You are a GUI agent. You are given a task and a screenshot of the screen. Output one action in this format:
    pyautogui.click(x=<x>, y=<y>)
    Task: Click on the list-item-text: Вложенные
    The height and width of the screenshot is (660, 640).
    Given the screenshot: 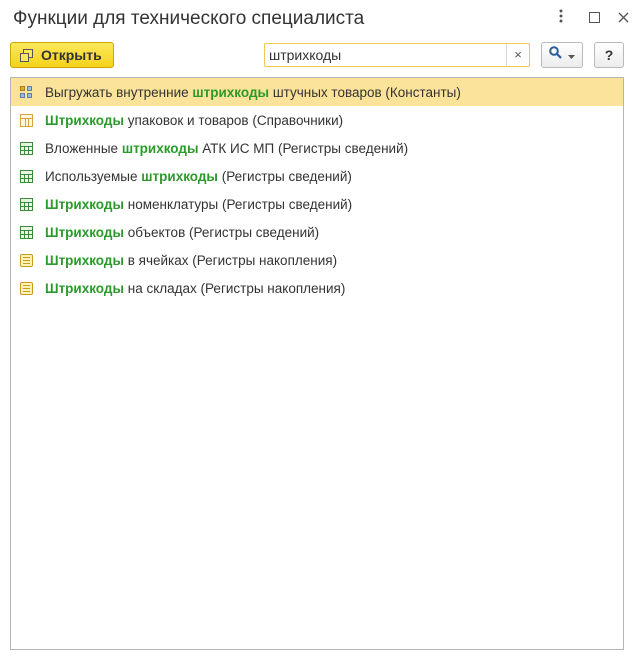 What is the action you would take?
    pyautogui.click(x=83, y=148)
    